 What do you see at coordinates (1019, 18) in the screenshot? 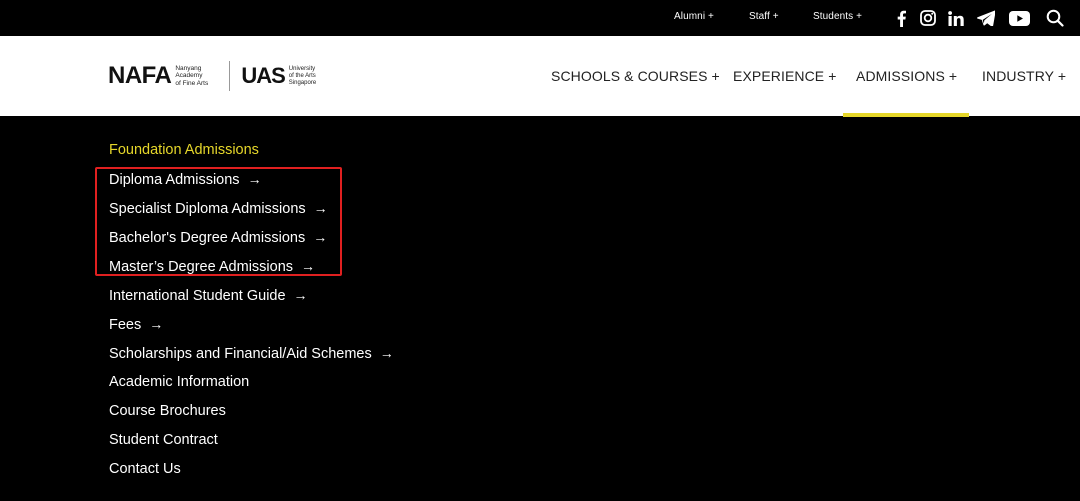
I see `youtube-icon` at bounding box center [1019, 18].